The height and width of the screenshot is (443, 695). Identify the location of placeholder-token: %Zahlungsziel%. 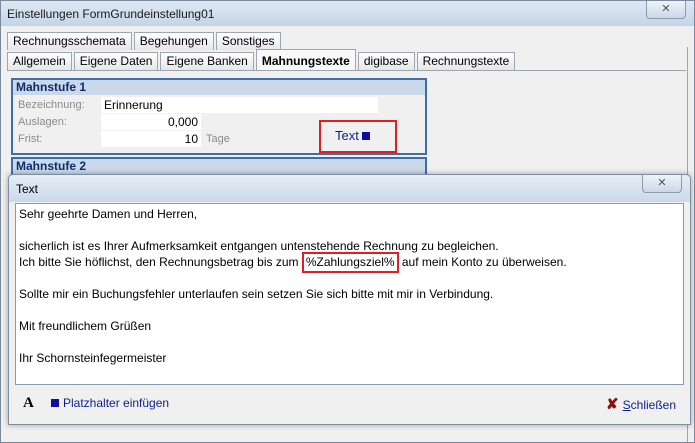
(350, 262).